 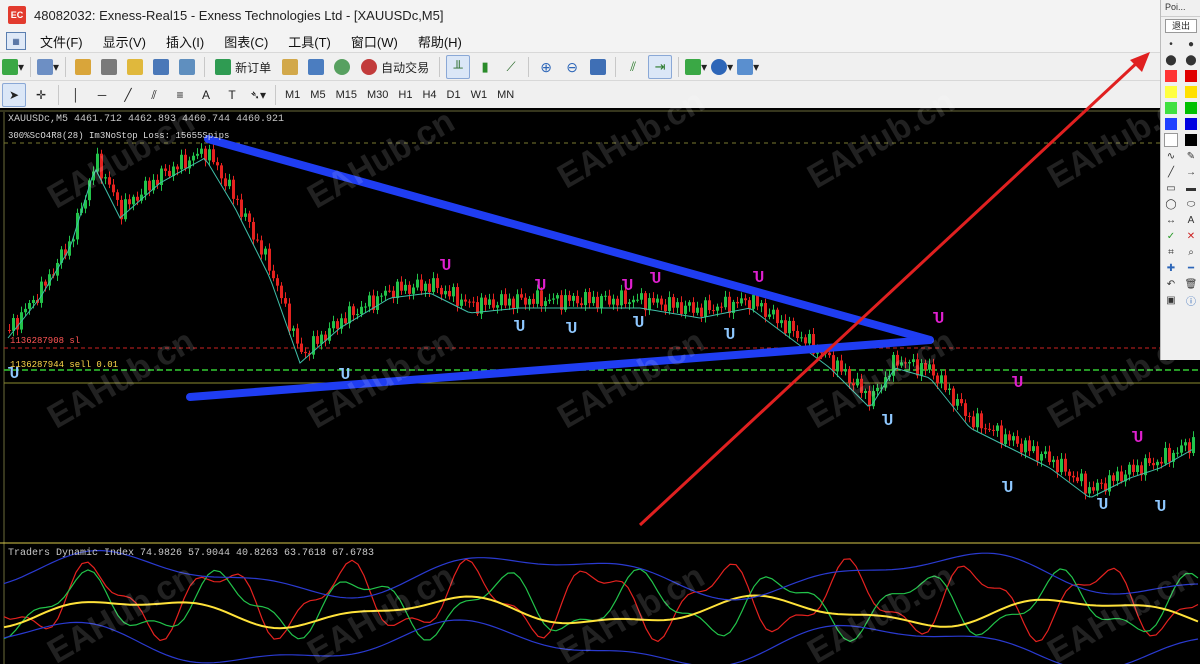 What do you see at coordinates (1191, 188) in the screenshot?
I see `filled-rectangle-icon: ▬` at bounding box center [1191, 188].